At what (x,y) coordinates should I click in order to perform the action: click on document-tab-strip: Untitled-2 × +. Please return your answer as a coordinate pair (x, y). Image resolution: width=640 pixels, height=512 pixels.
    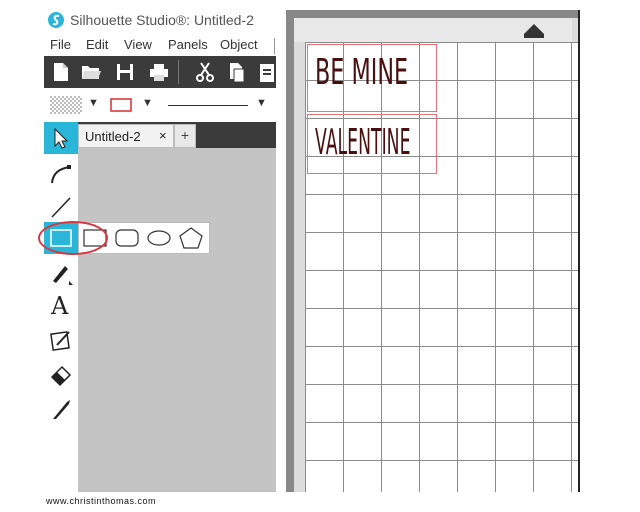
    Looking at the image, I should click on (177, 135).